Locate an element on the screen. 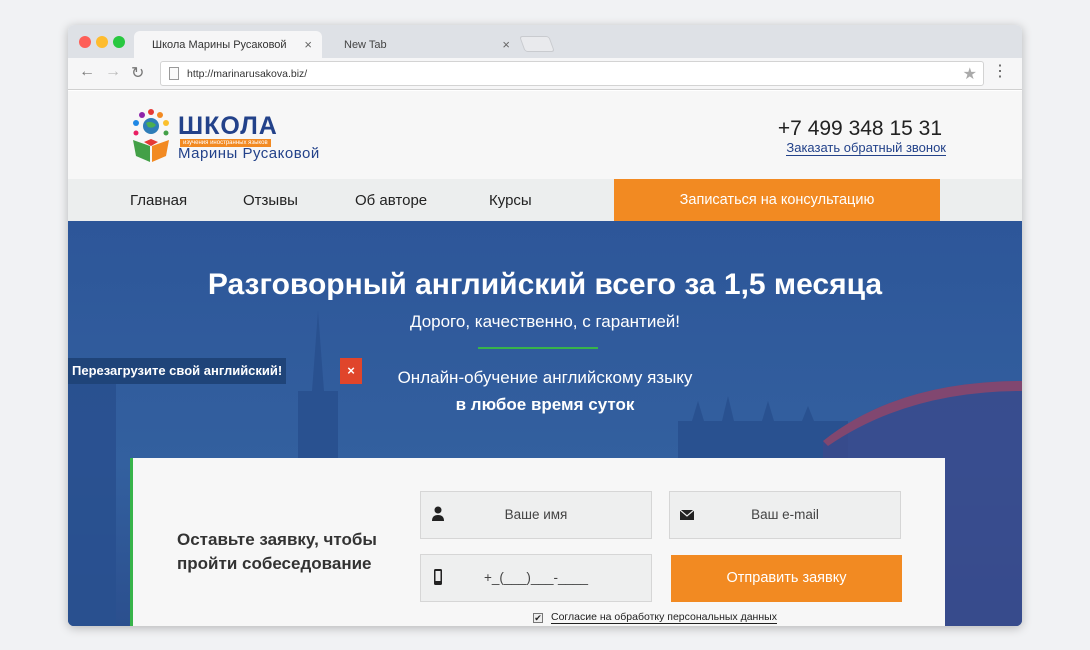  forward-arrow-icon: → is located at coordinates (113, 72).